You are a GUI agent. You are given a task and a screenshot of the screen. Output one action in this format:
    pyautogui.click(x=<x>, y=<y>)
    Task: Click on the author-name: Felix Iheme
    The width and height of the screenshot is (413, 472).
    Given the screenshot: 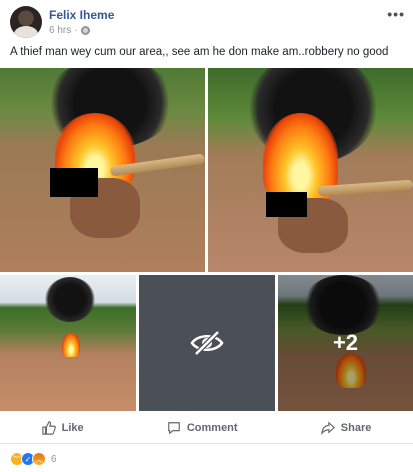 What is the action you would take?
    pyautogui.click(x=81, y=15)
    